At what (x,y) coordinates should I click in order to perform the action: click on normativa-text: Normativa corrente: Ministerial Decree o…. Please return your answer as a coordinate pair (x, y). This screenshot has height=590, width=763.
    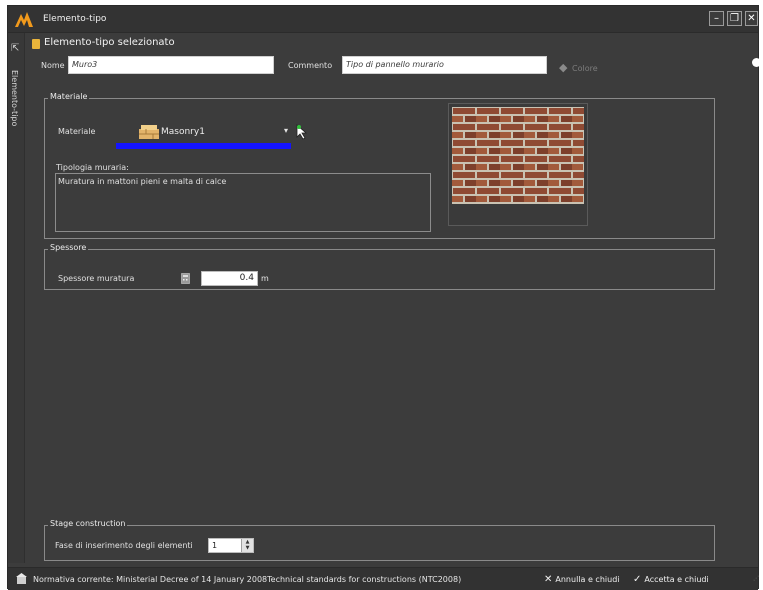
    Looking at the image, I should click on (247, 579).